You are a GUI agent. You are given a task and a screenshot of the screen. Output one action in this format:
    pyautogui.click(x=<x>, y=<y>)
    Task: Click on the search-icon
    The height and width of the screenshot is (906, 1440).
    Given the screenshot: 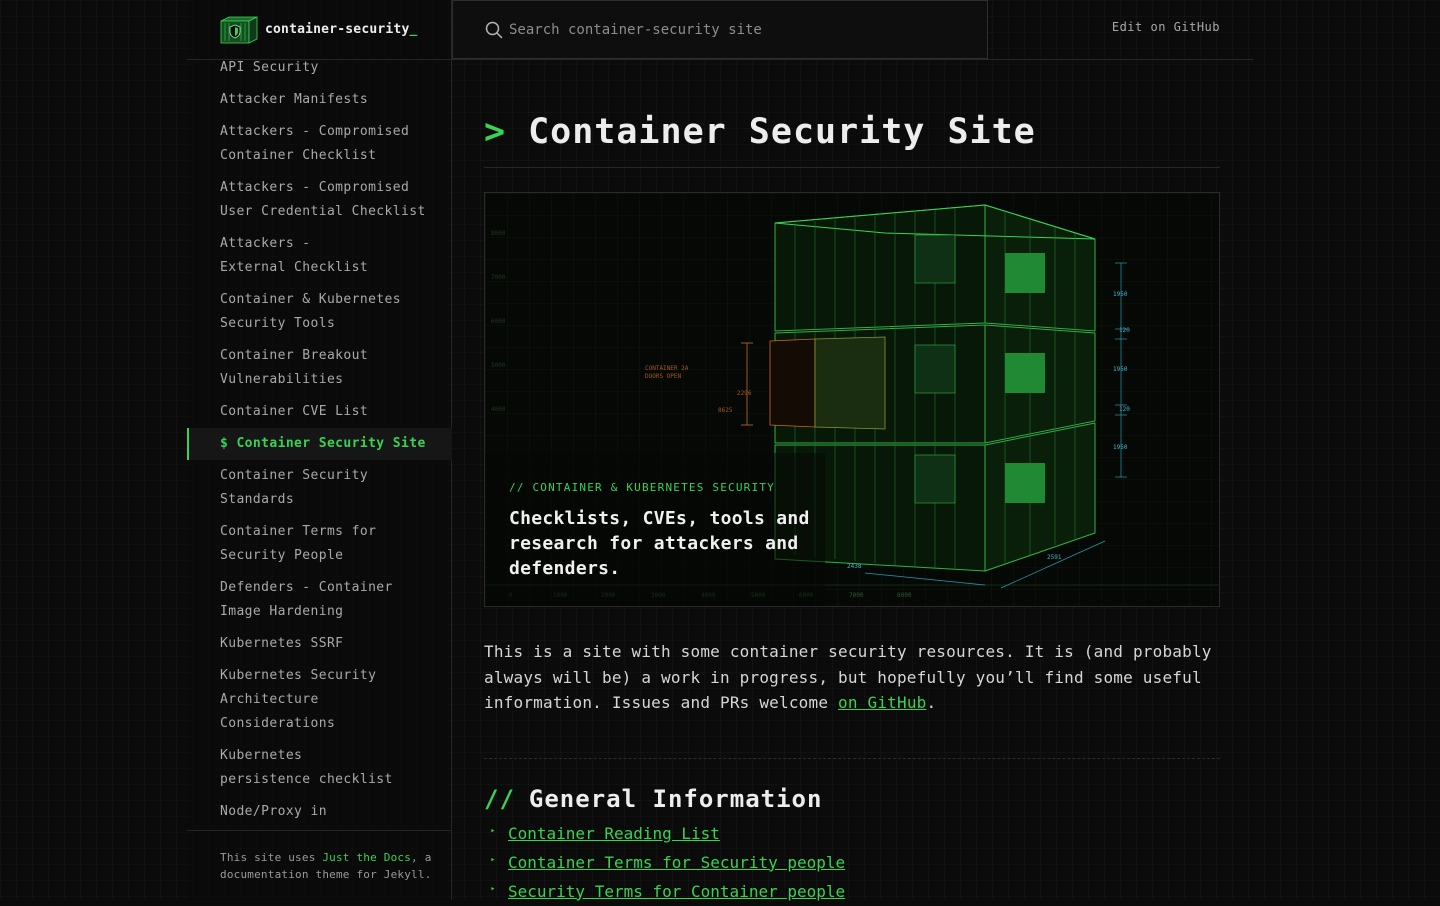 What is the action you would take?
    pyautogui.click(x=494, y=29)
    